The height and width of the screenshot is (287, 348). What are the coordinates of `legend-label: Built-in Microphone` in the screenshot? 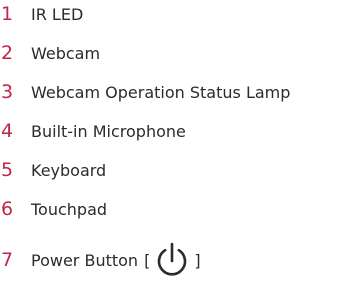 It's located at (108, 131).